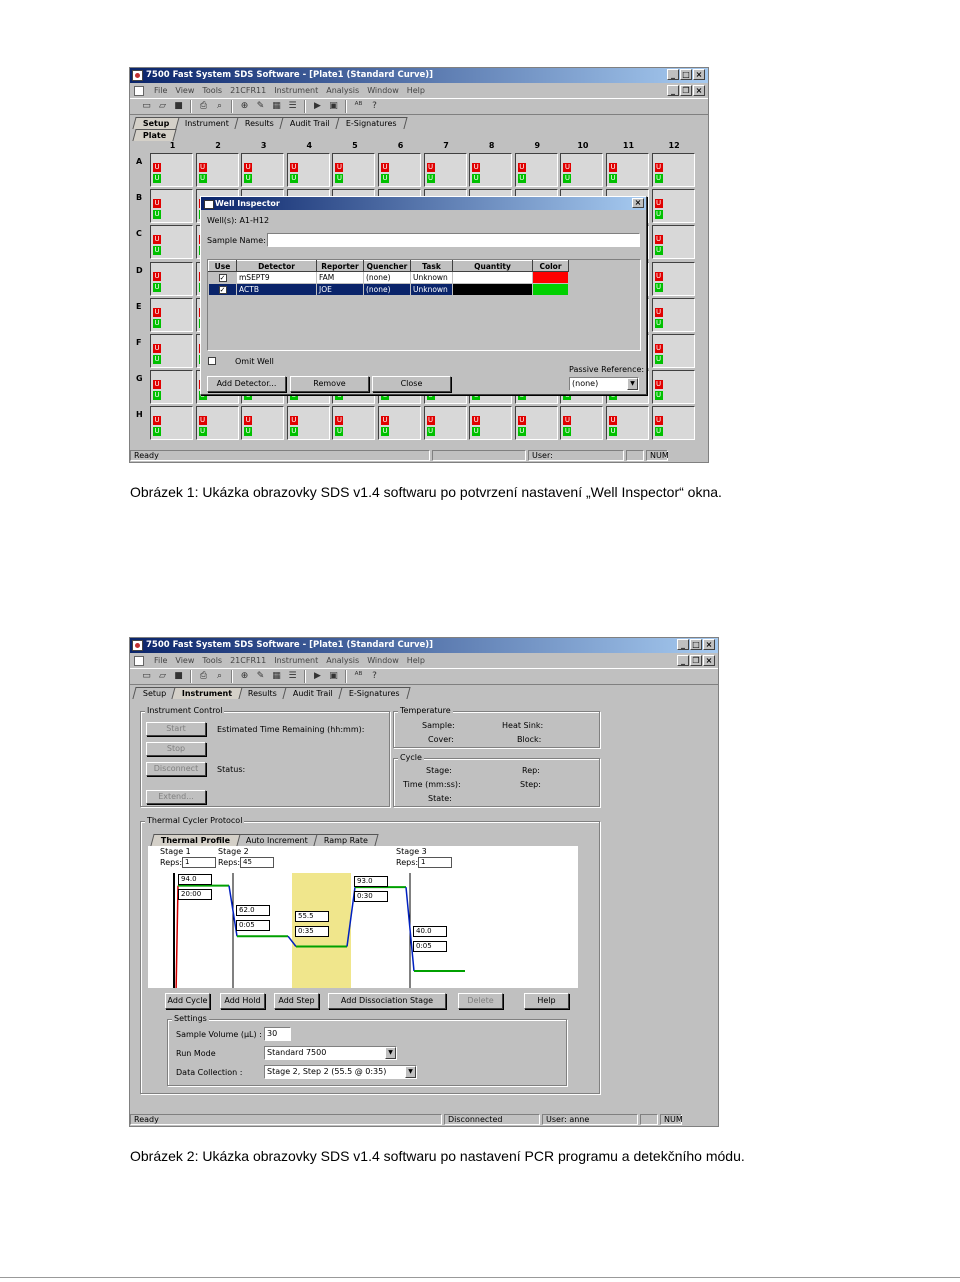 The width and height of the screenshot is (960, 1282). I want to click on row-header: E, so click(143, 306).